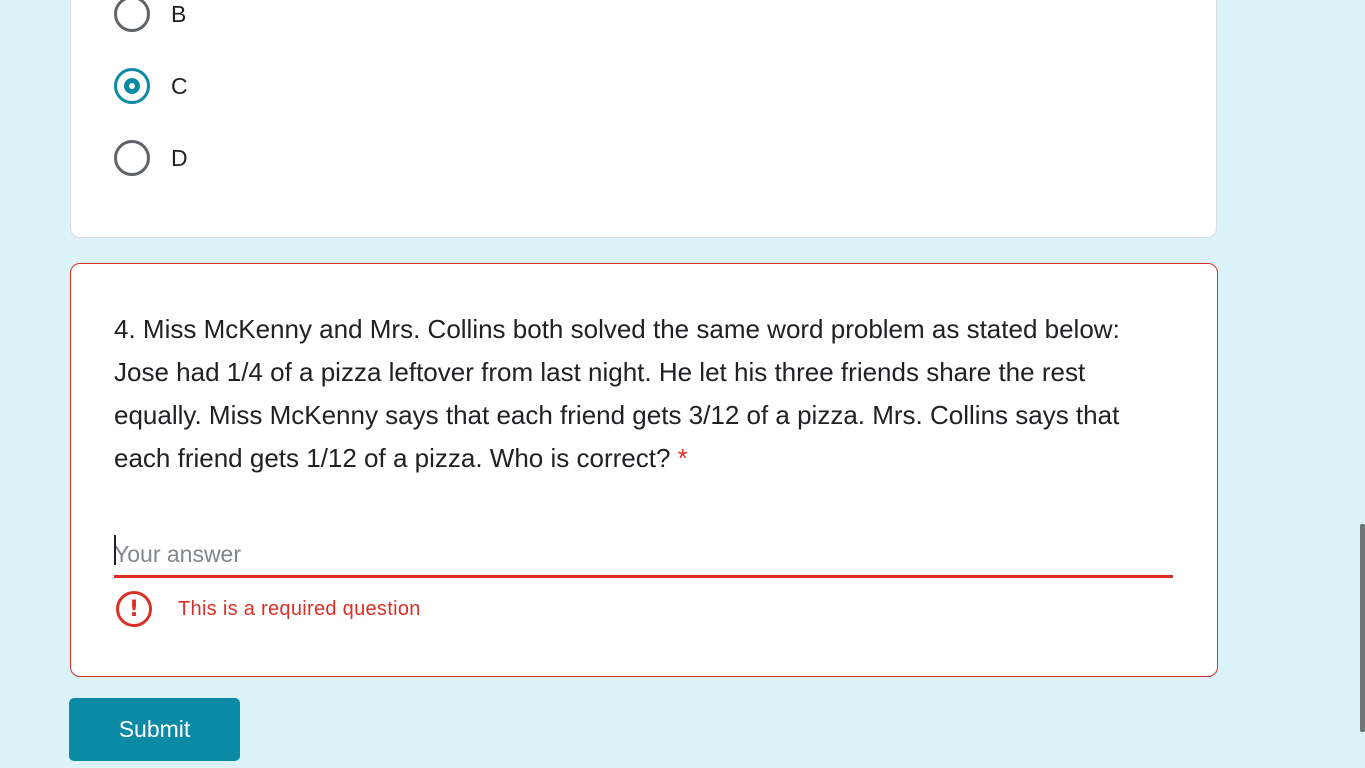 The height and width of the screenshot is (768, 1365). I want to click on text-caret, so click(115, 550).